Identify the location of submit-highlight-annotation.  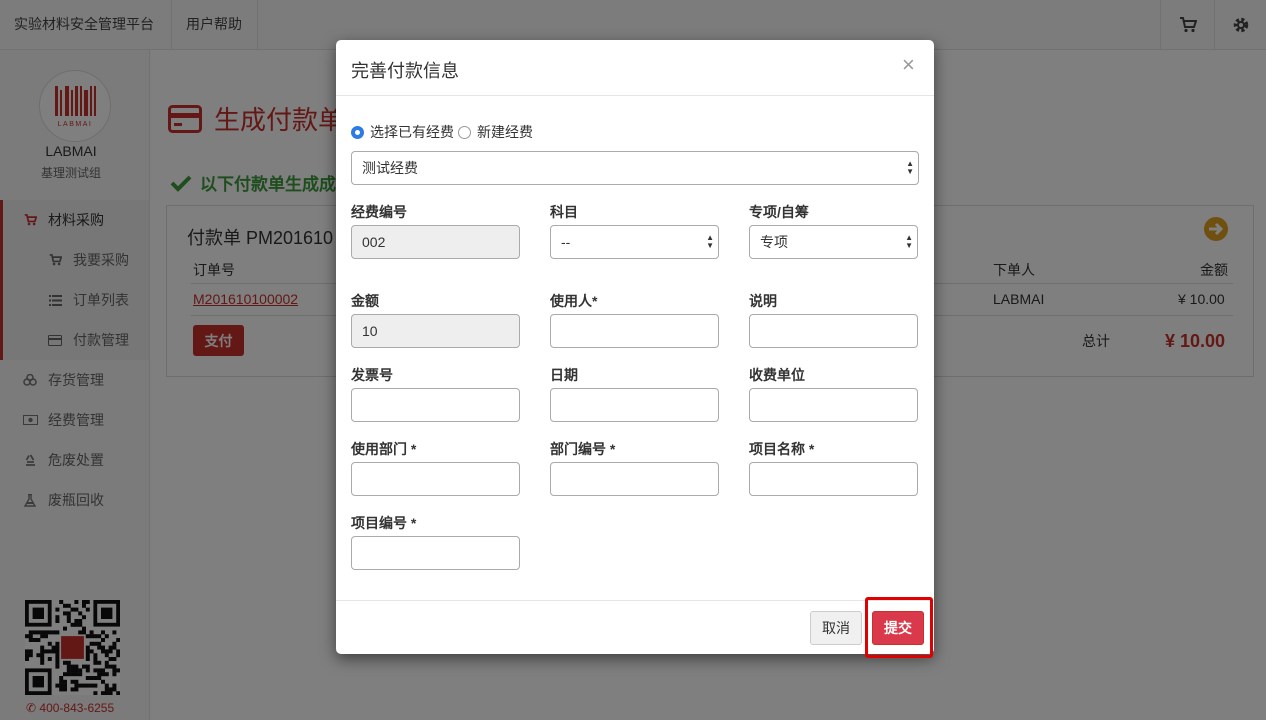
(899, 627).